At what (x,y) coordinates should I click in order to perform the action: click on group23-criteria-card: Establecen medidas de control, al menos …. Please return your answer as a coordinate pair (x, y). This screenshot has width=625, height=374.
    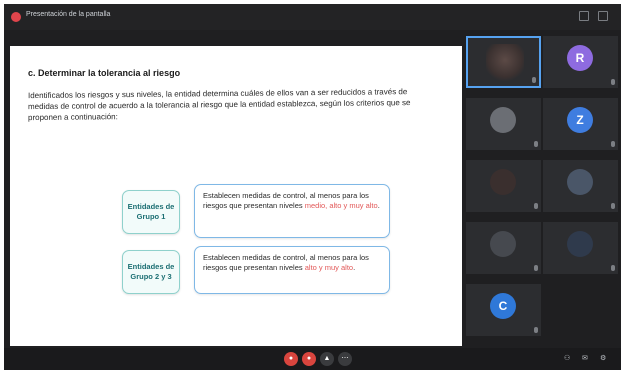
    Looking at the image, I should click on (292, 270).